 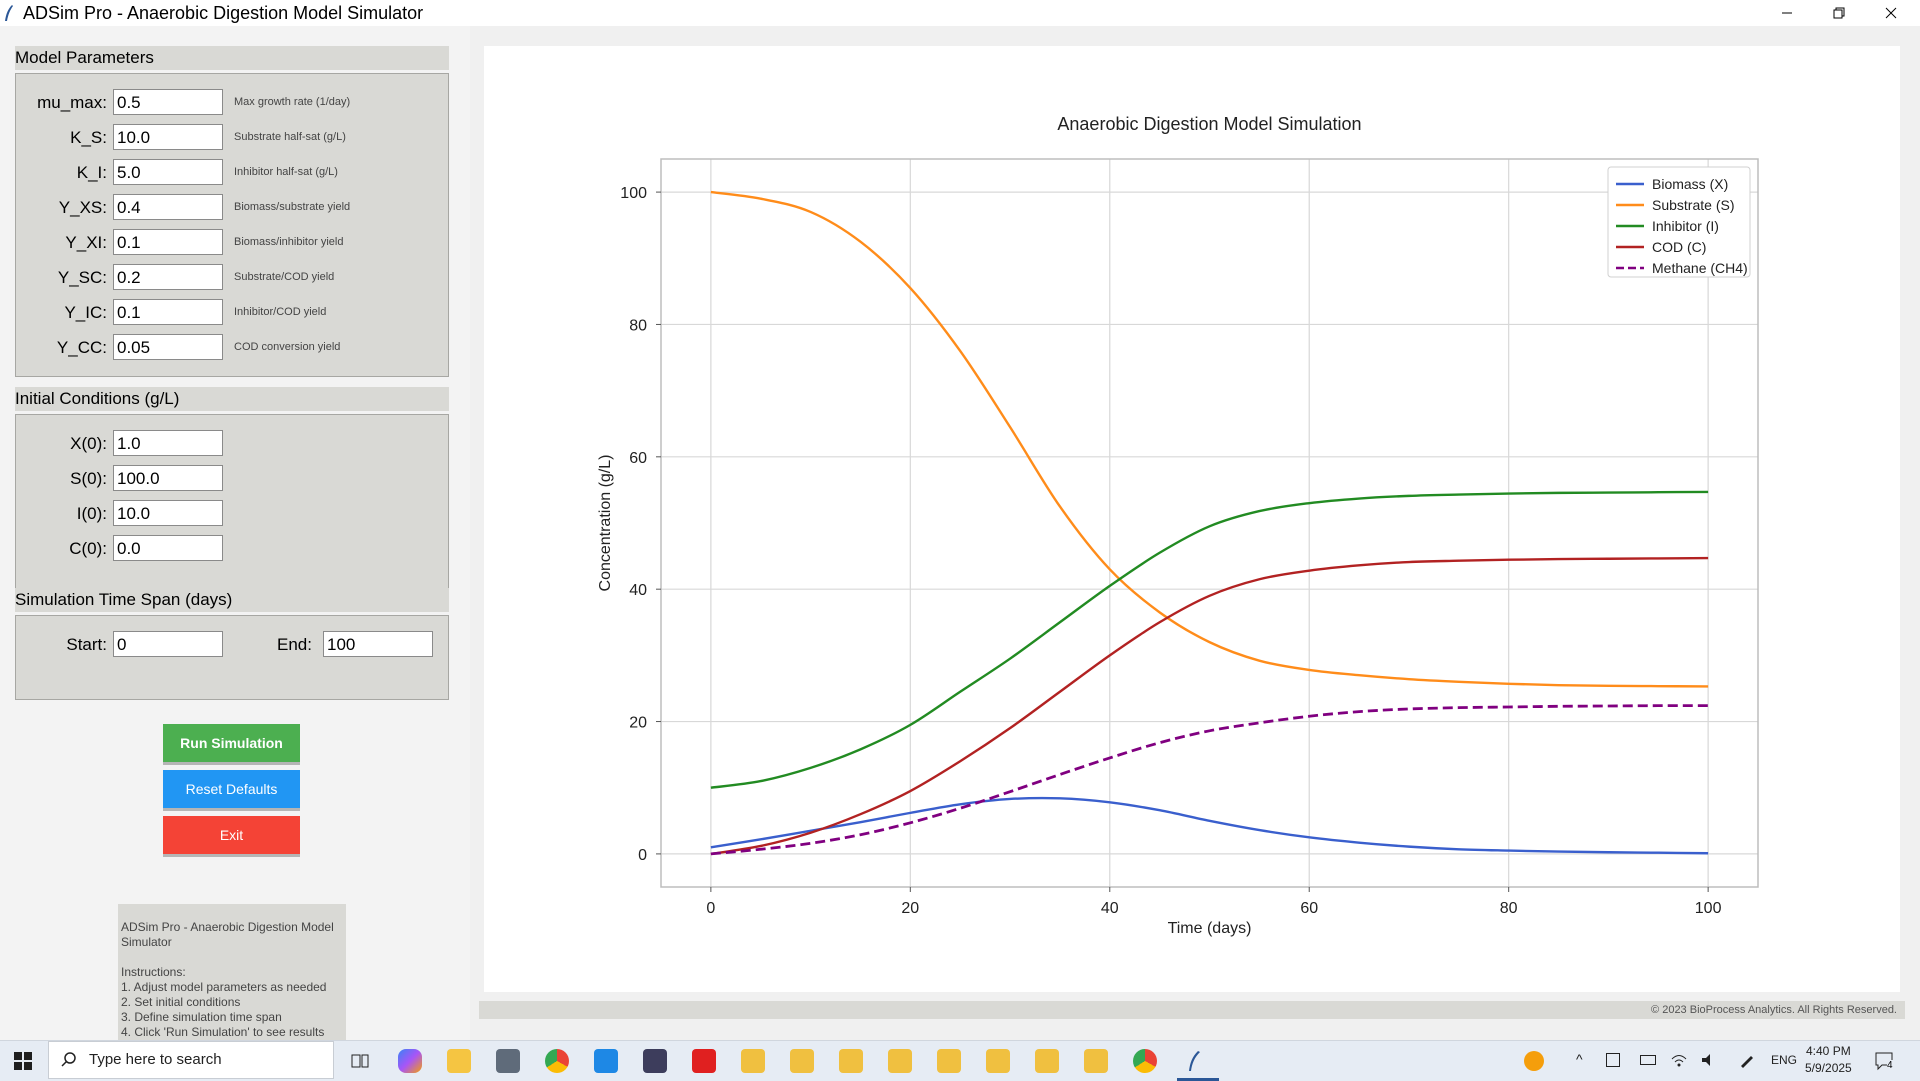 What do you see at coordinates (1828, 1060) in the screenshot?
I see `clock: 4:40 PM 5/9/2025` at bounding box center [1828, 1060].